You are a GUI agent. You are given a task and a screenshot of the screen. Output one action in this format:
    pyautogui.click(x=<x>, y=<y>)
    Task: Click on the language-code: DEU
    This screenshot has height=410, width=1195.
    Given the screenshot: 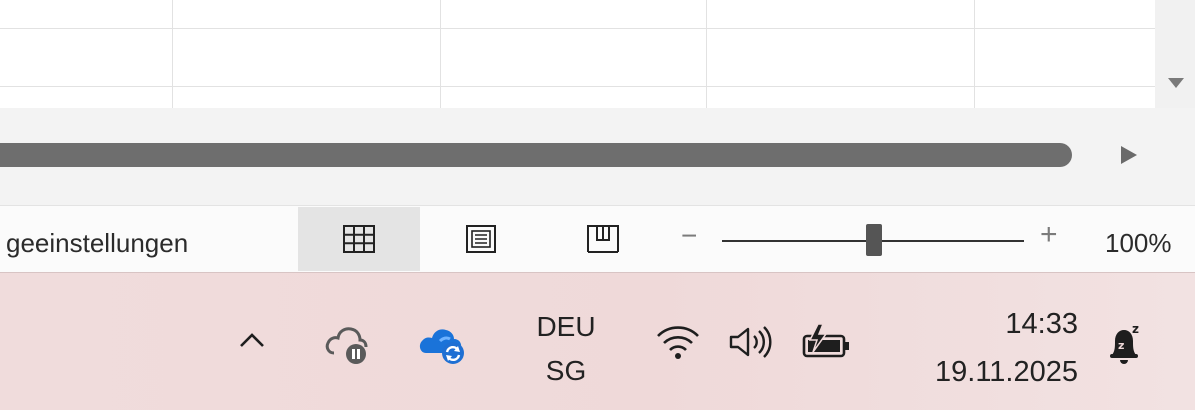 What is the action you would take?
    pyautogui.click(x=566, y=326)
    